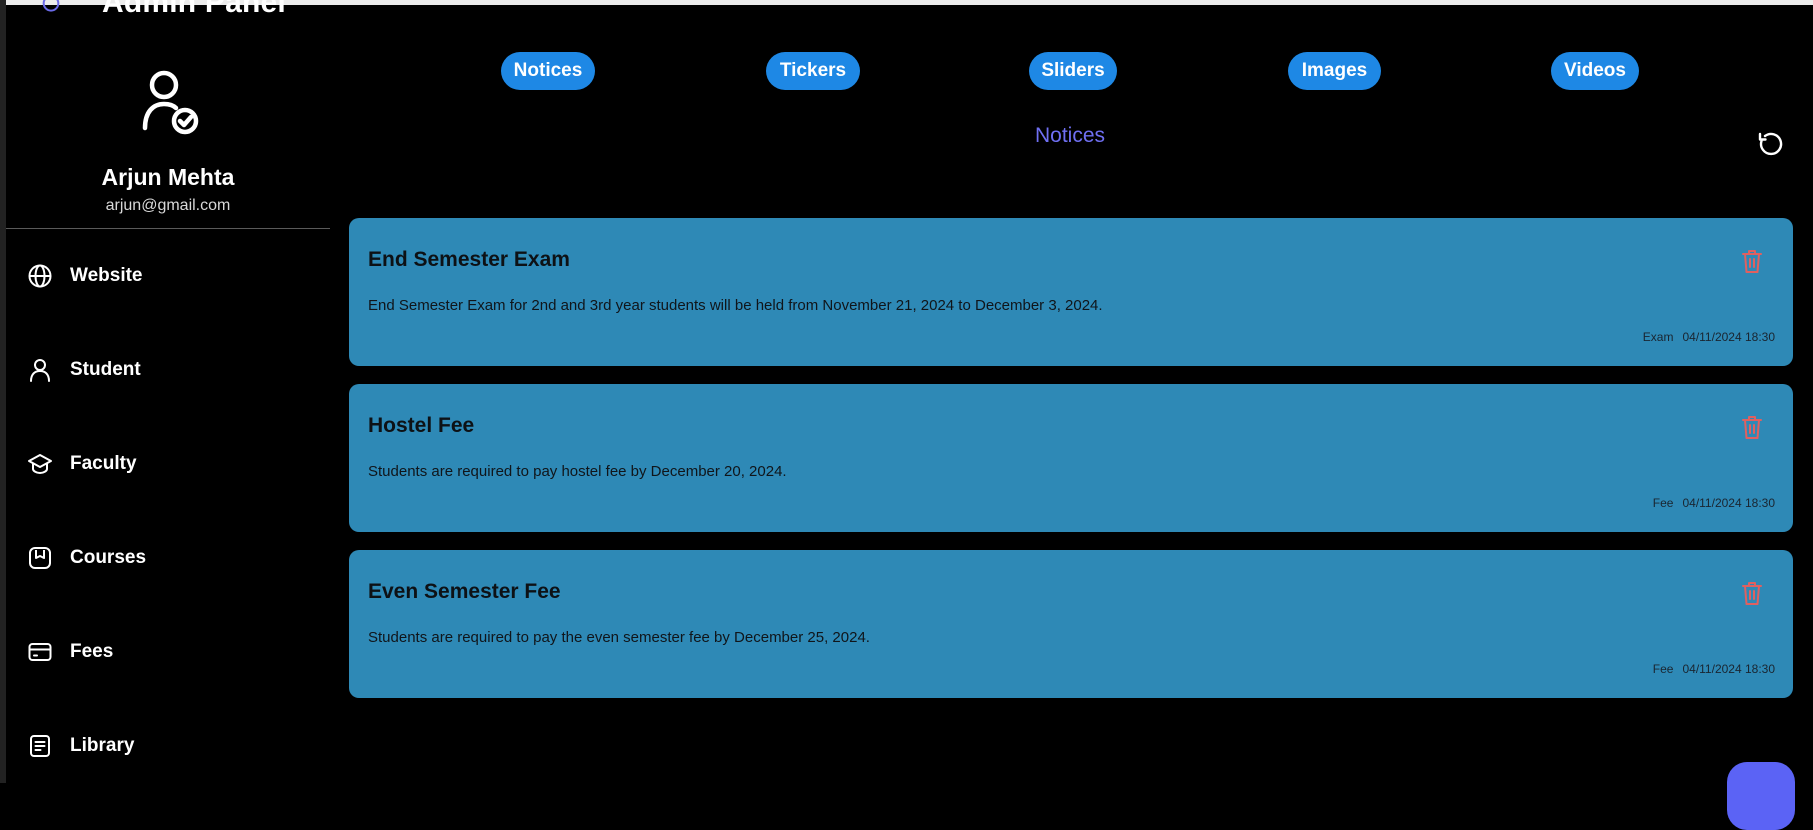 The height and width of the screenshot is (830, 1813). I want to click on app-title: Admin Panel, so click(194, 9).